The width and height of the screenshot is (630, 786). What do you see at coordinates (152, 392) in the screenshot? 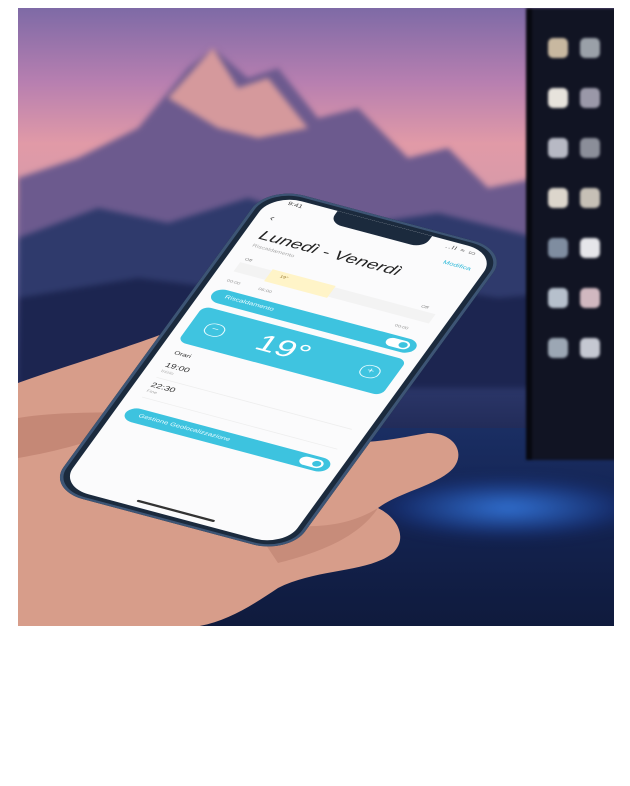
I see `end-time-caption: Fine` at bounding box center [152, 392].